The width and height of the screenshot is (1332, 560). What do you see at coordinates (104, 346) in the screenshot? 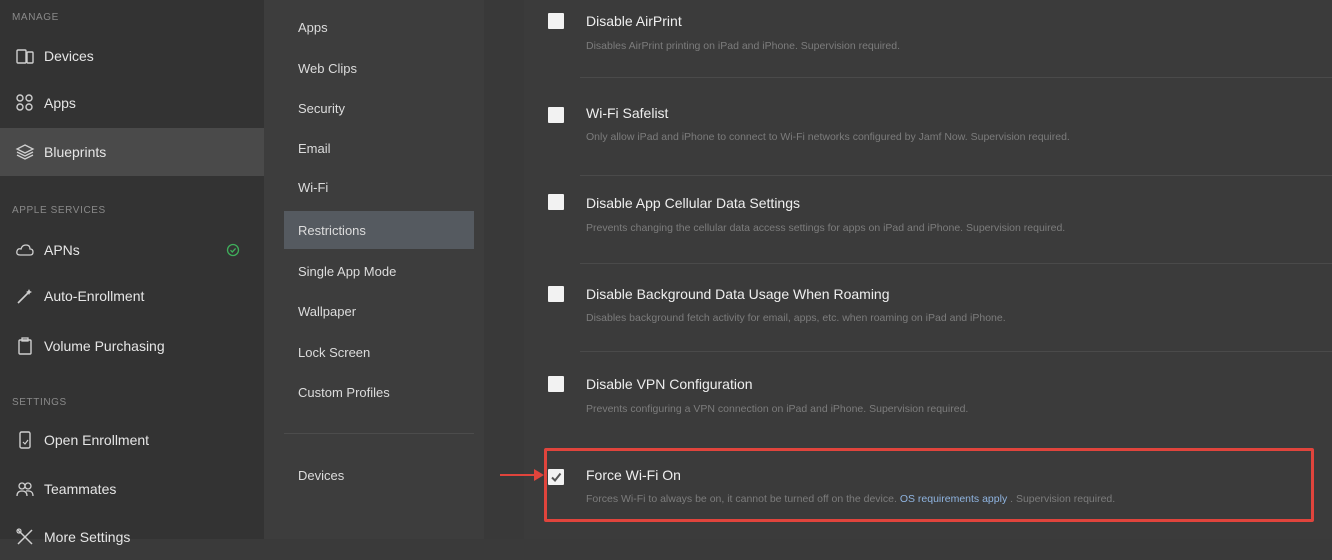
I see `sidebar-item-label: Volume Purchasing` at bounding box center [104, 346].